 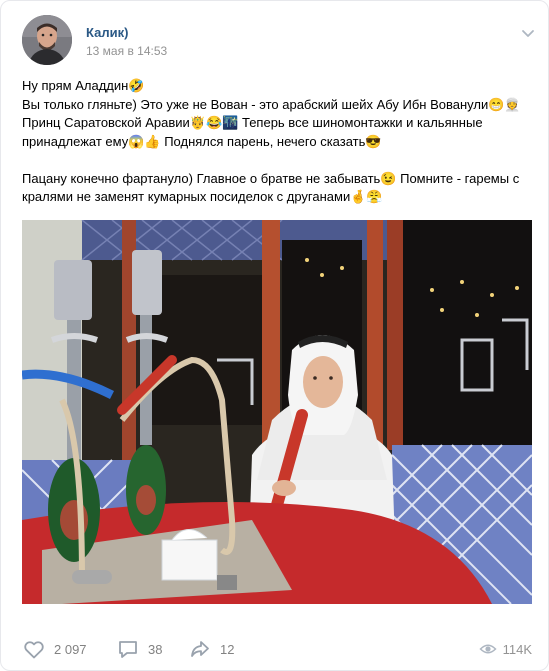 I want to click on heart-icon, so click(x=34, y=650).